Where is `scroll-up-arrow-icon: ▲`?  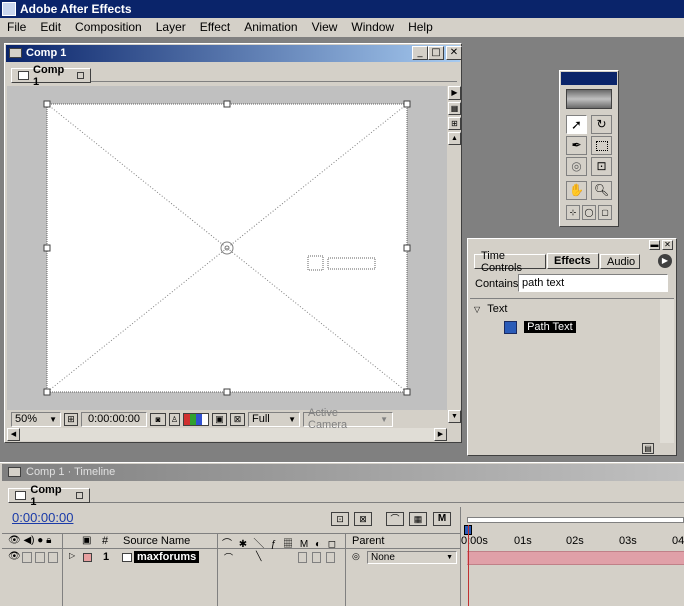
scroll-up-arrow-icon: ▲ is located at coordinates (454, 138).